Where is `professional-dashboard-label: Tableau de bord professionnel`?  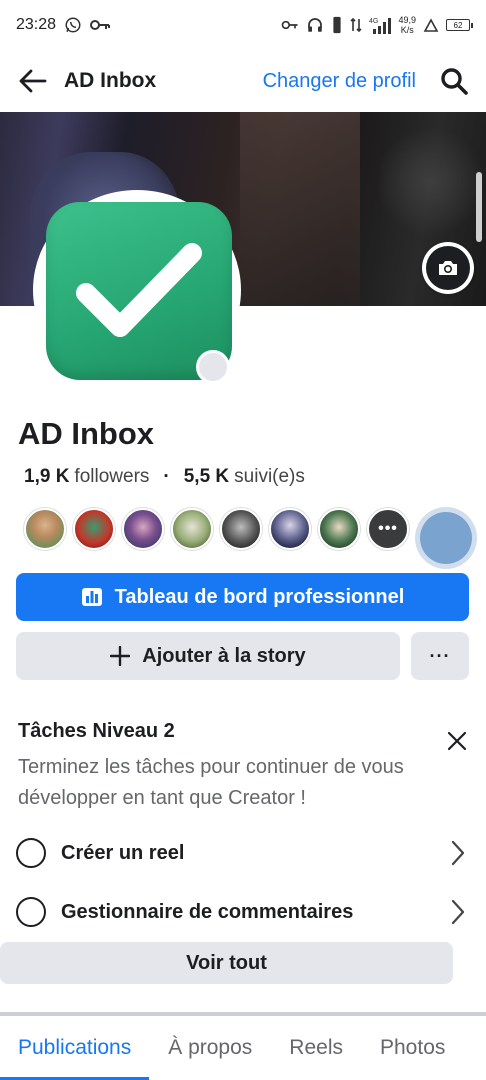
professional-dashboard-label: Tableau de bord professionnel is located at coordinates (259, 596).